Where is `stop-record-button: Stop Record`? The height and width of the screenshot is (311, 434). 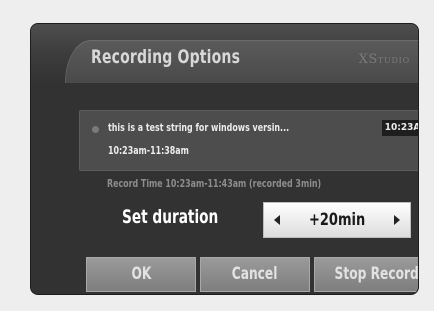
stop-record-button: Stop Record is located at coordinates (366, 274).